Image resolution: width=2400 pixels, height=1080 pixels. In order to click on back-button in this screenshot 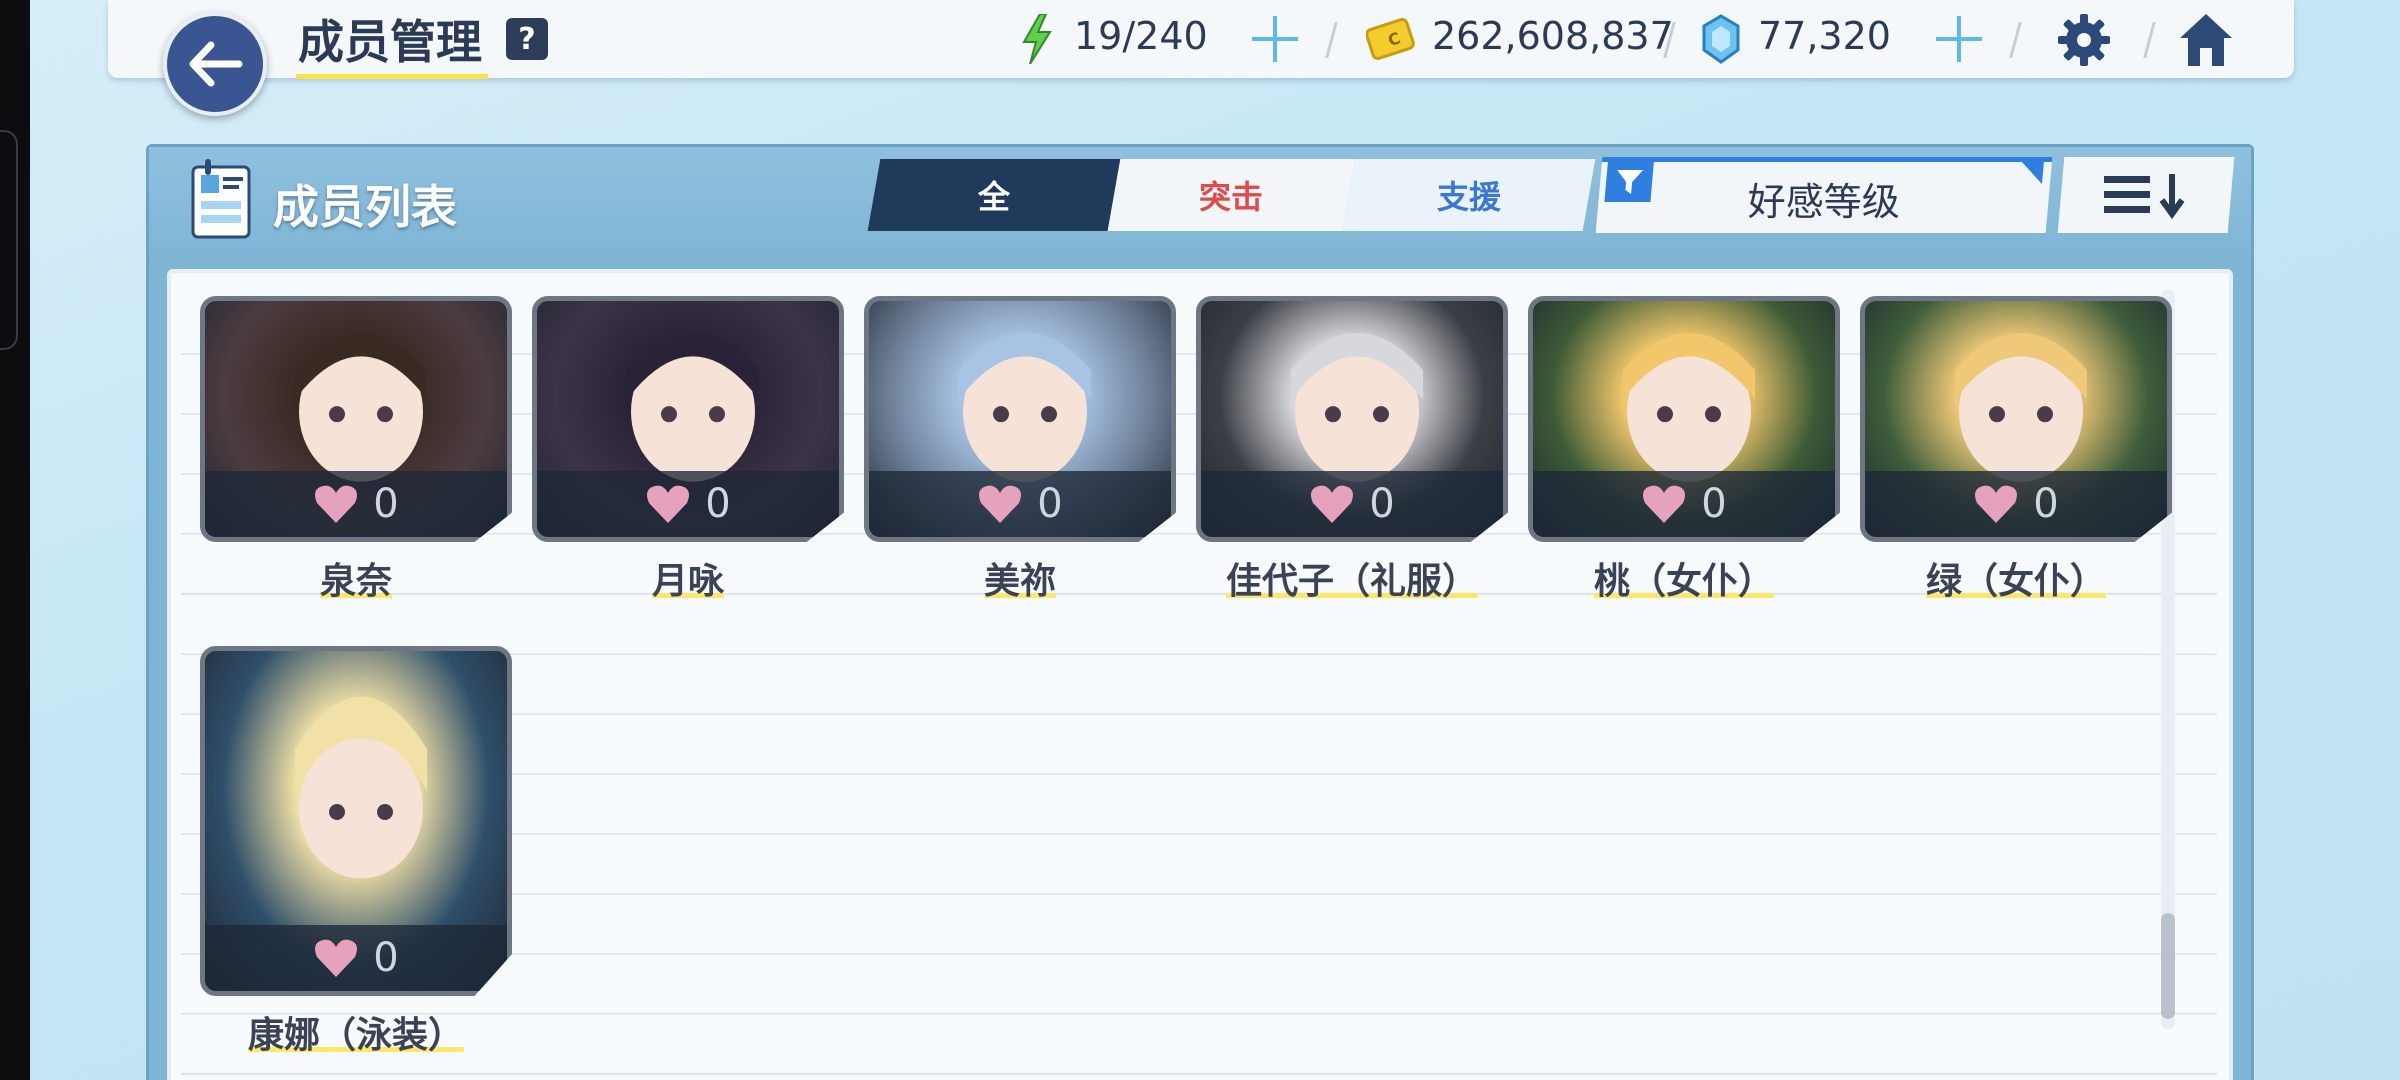, I will do `click(215, 64)`.